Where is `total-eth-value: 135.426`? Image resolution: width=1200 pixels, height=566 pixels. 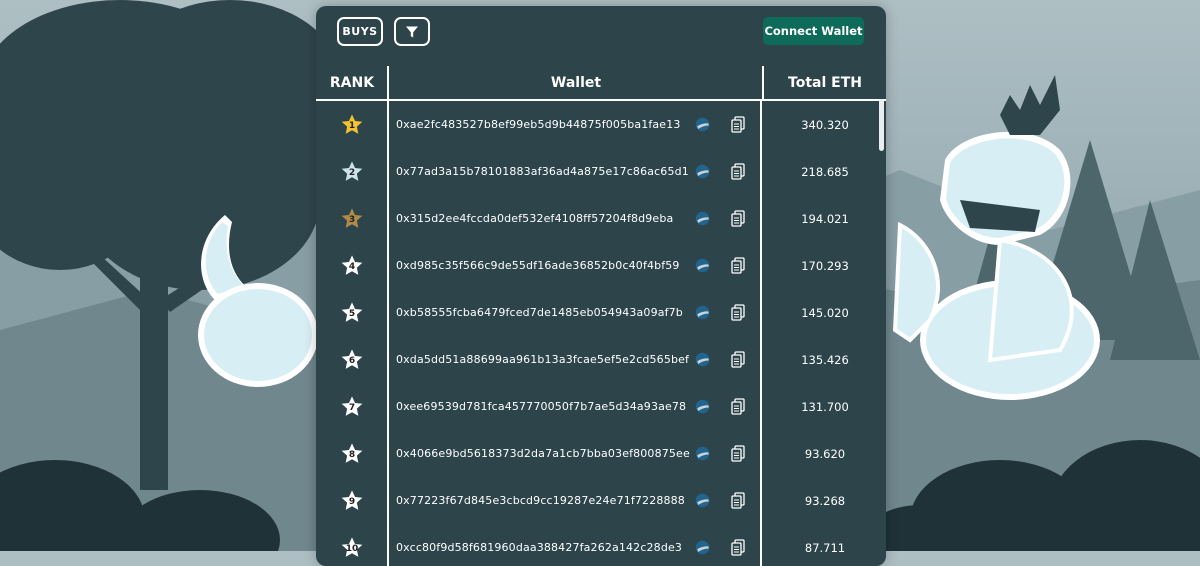 total-eth-value: 135.426 is located at coordinates (825, 359).